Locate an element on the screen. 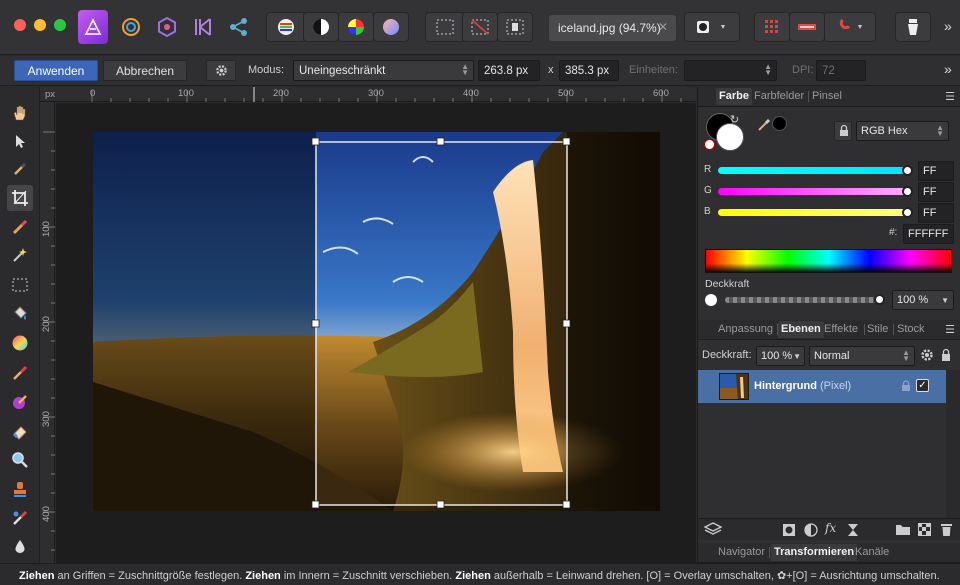 The image size is (960, 585). color-replacement-brush-icon is located at coordinates (20, 402).